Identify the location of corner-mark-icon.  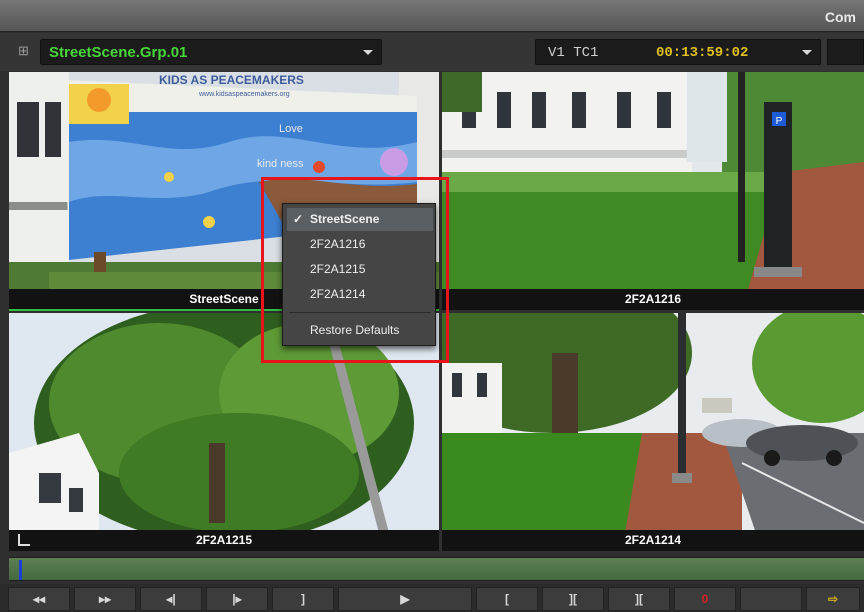
(24, 540).